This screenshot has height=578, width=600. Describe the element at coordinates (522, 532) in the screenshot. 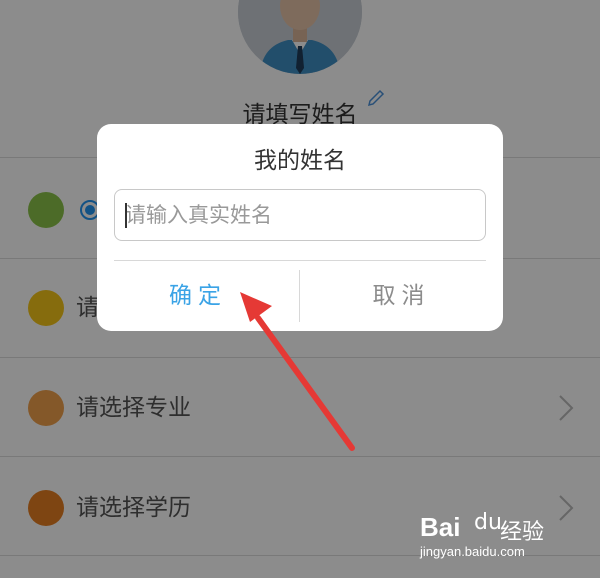

I see `watermark-brand: 经验` at that location.